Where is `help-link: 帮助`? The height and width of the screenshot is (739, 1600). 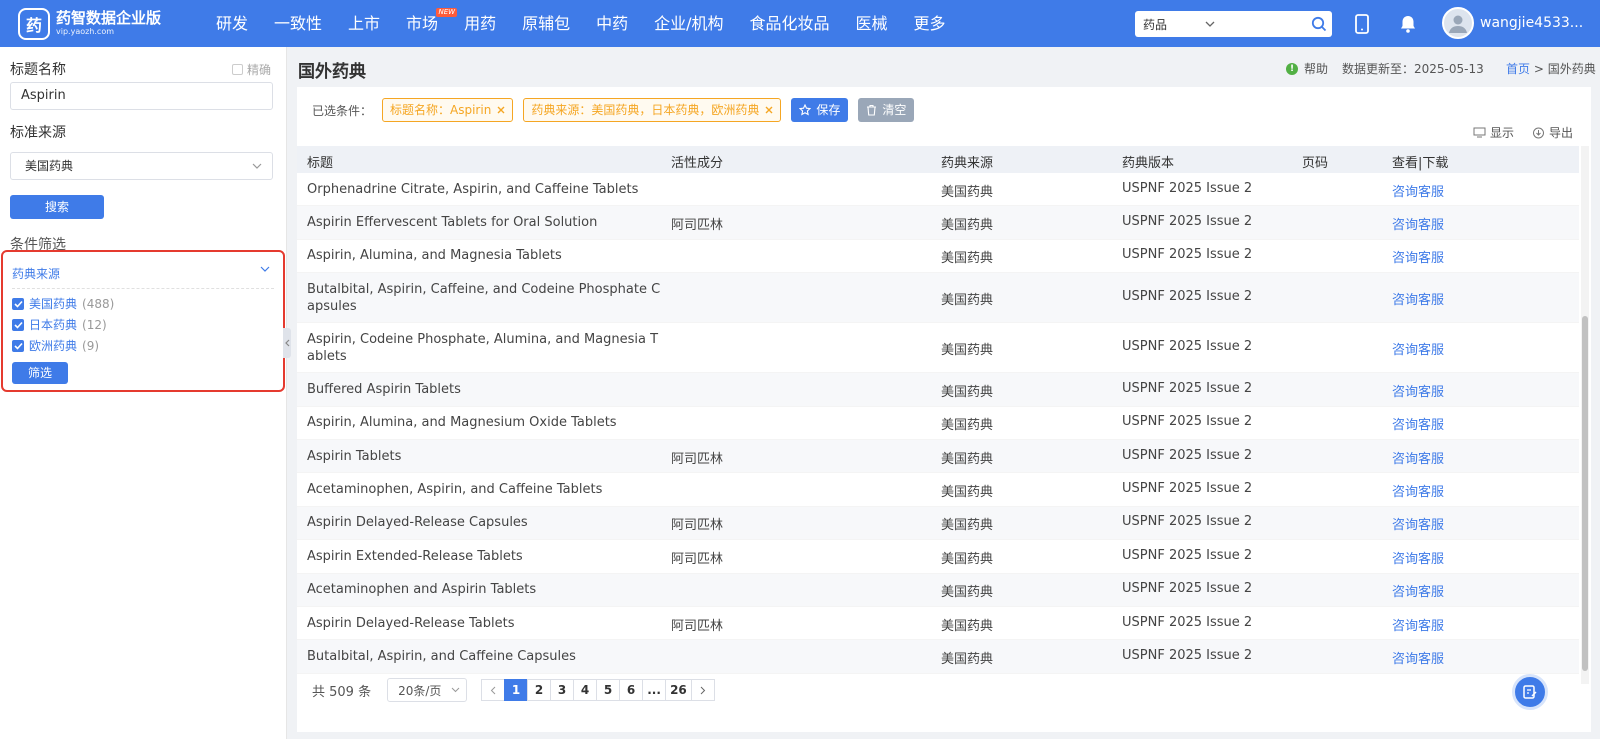
help-link: 帮助 is located at coordinates (1316, 68).